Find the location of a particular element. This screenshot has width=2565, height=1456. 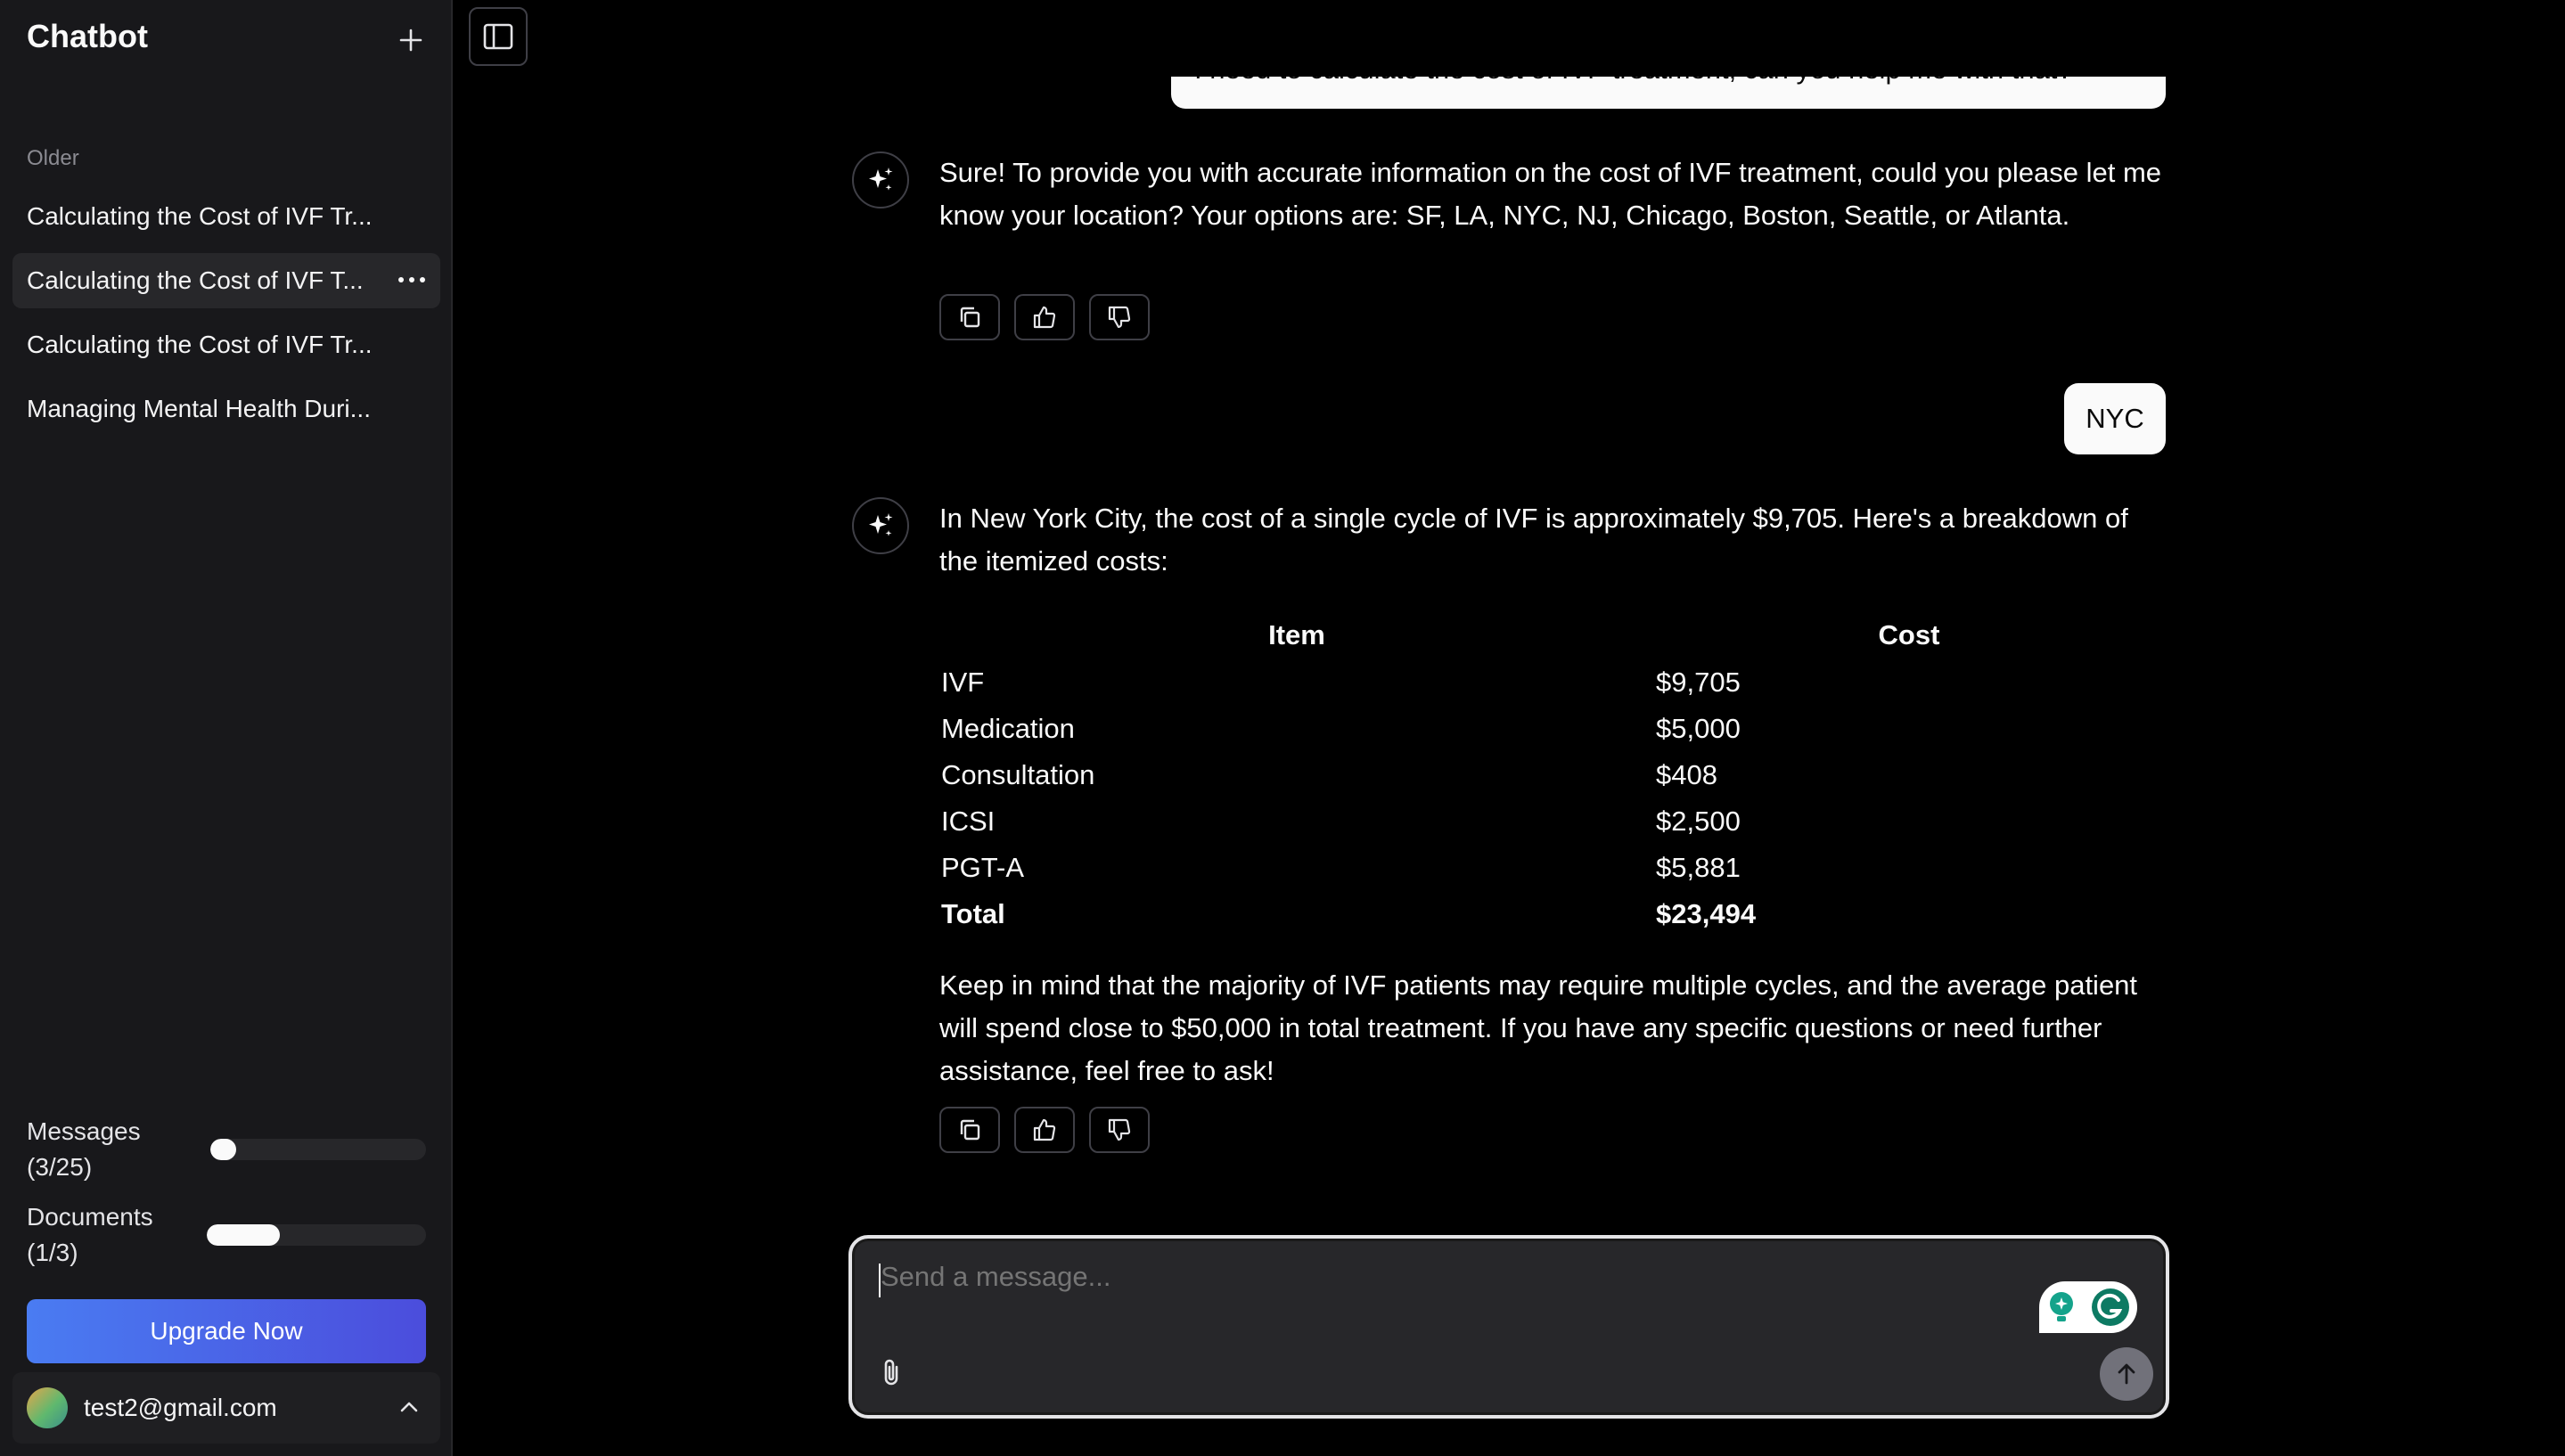

table-cell-item: Consultation is located at coordinates (1018, 775).